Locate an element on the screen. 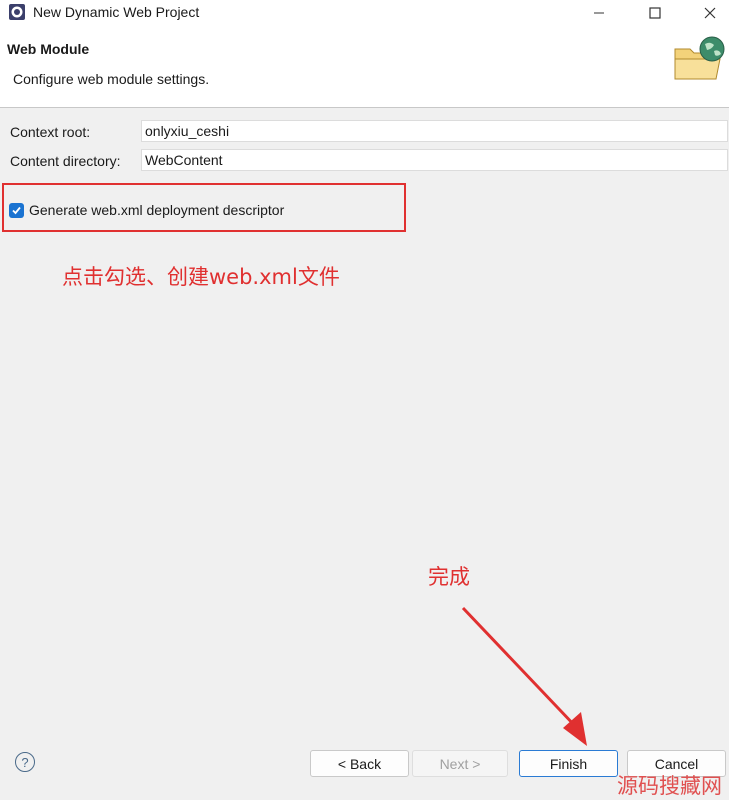 This screenshot has width=729, height=800. title-bar: New Dynamic Web Project is located at coordinates (364, 12).